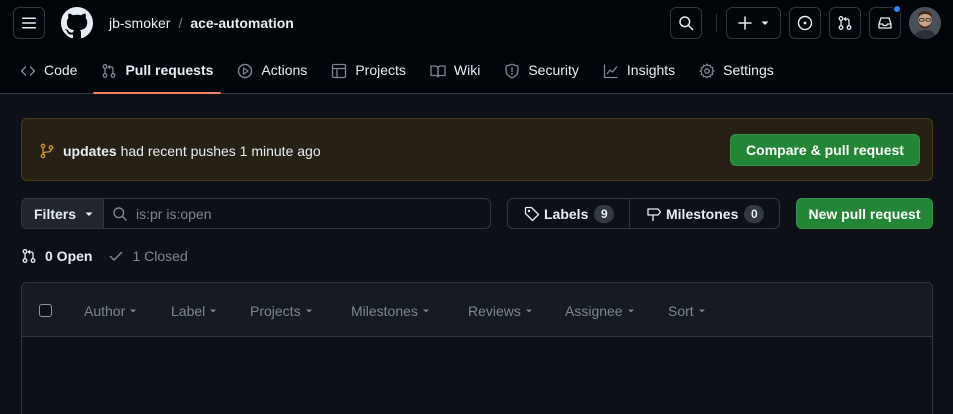 The height and width of the screenshot is (414, 953). I want to click on plus-icon, so click(744, 23).